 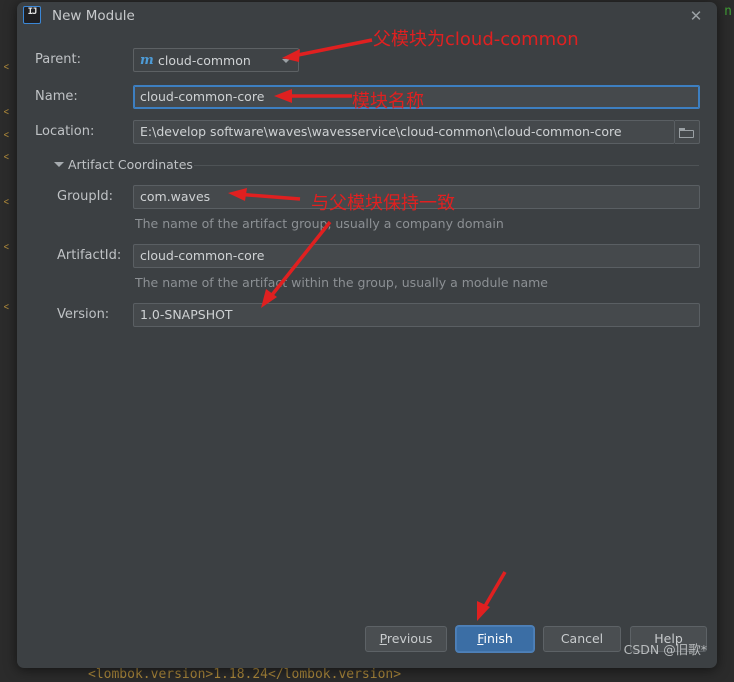 I want to click on location-browse-button, so click(x=687, y=132).